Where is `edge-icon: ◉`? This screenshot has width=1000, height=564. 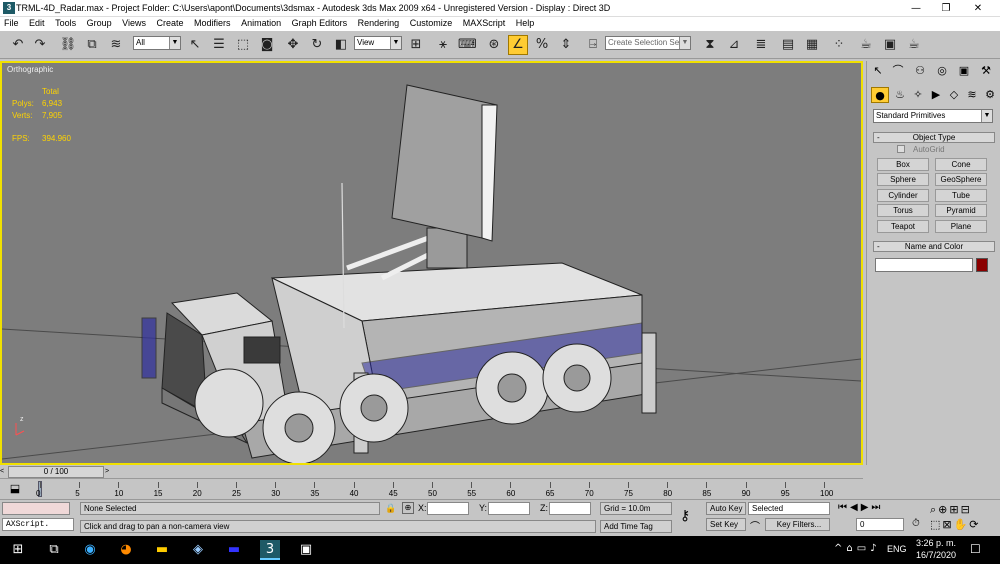 edge-icon: ◉ is located at coordinates (90, 550).